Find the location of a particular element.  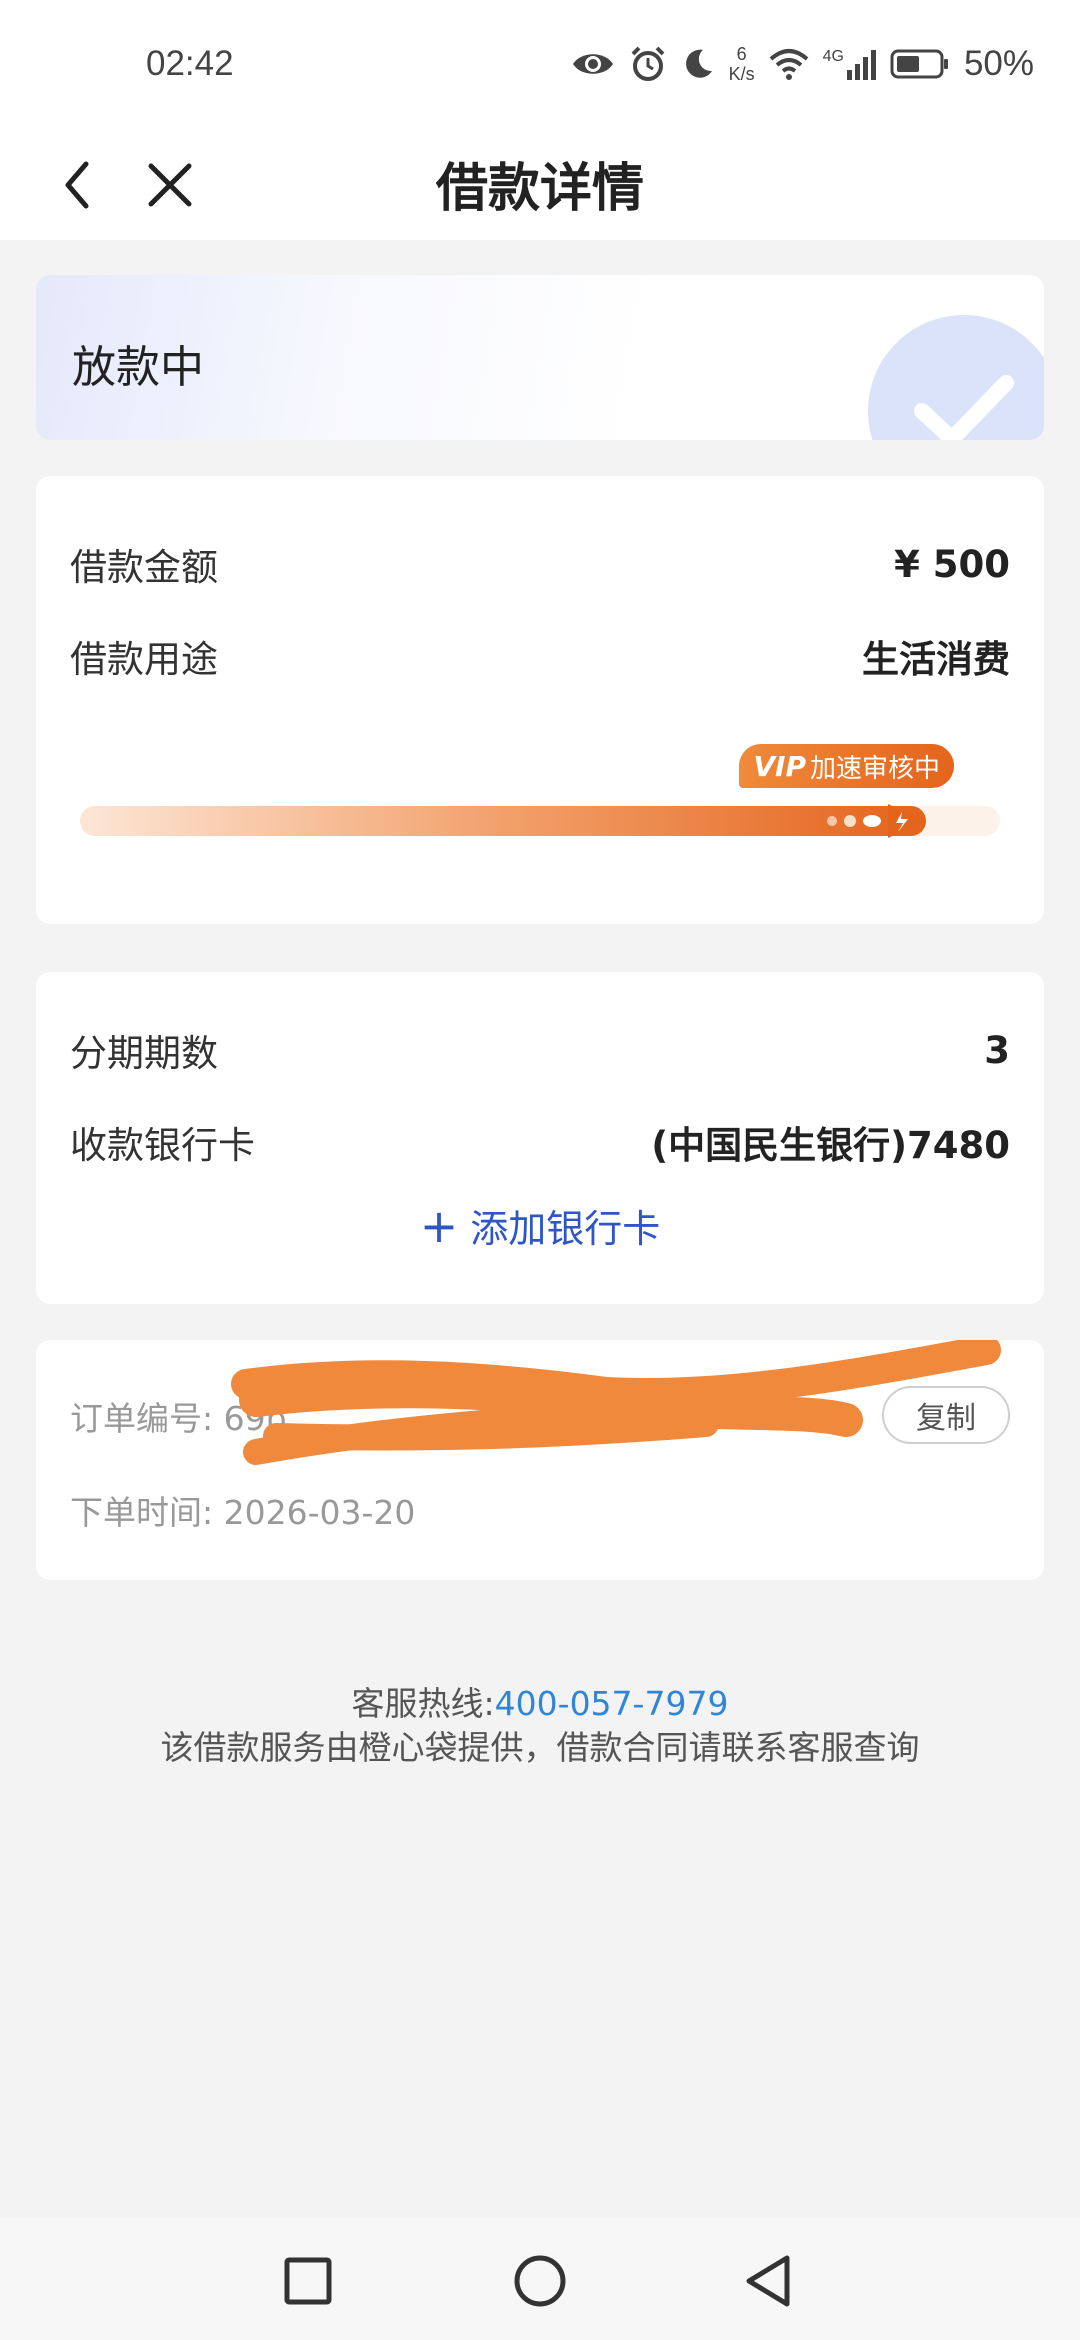

bank-card-value: (中国民生银行)7480 is located at coordinates (830, 1145).